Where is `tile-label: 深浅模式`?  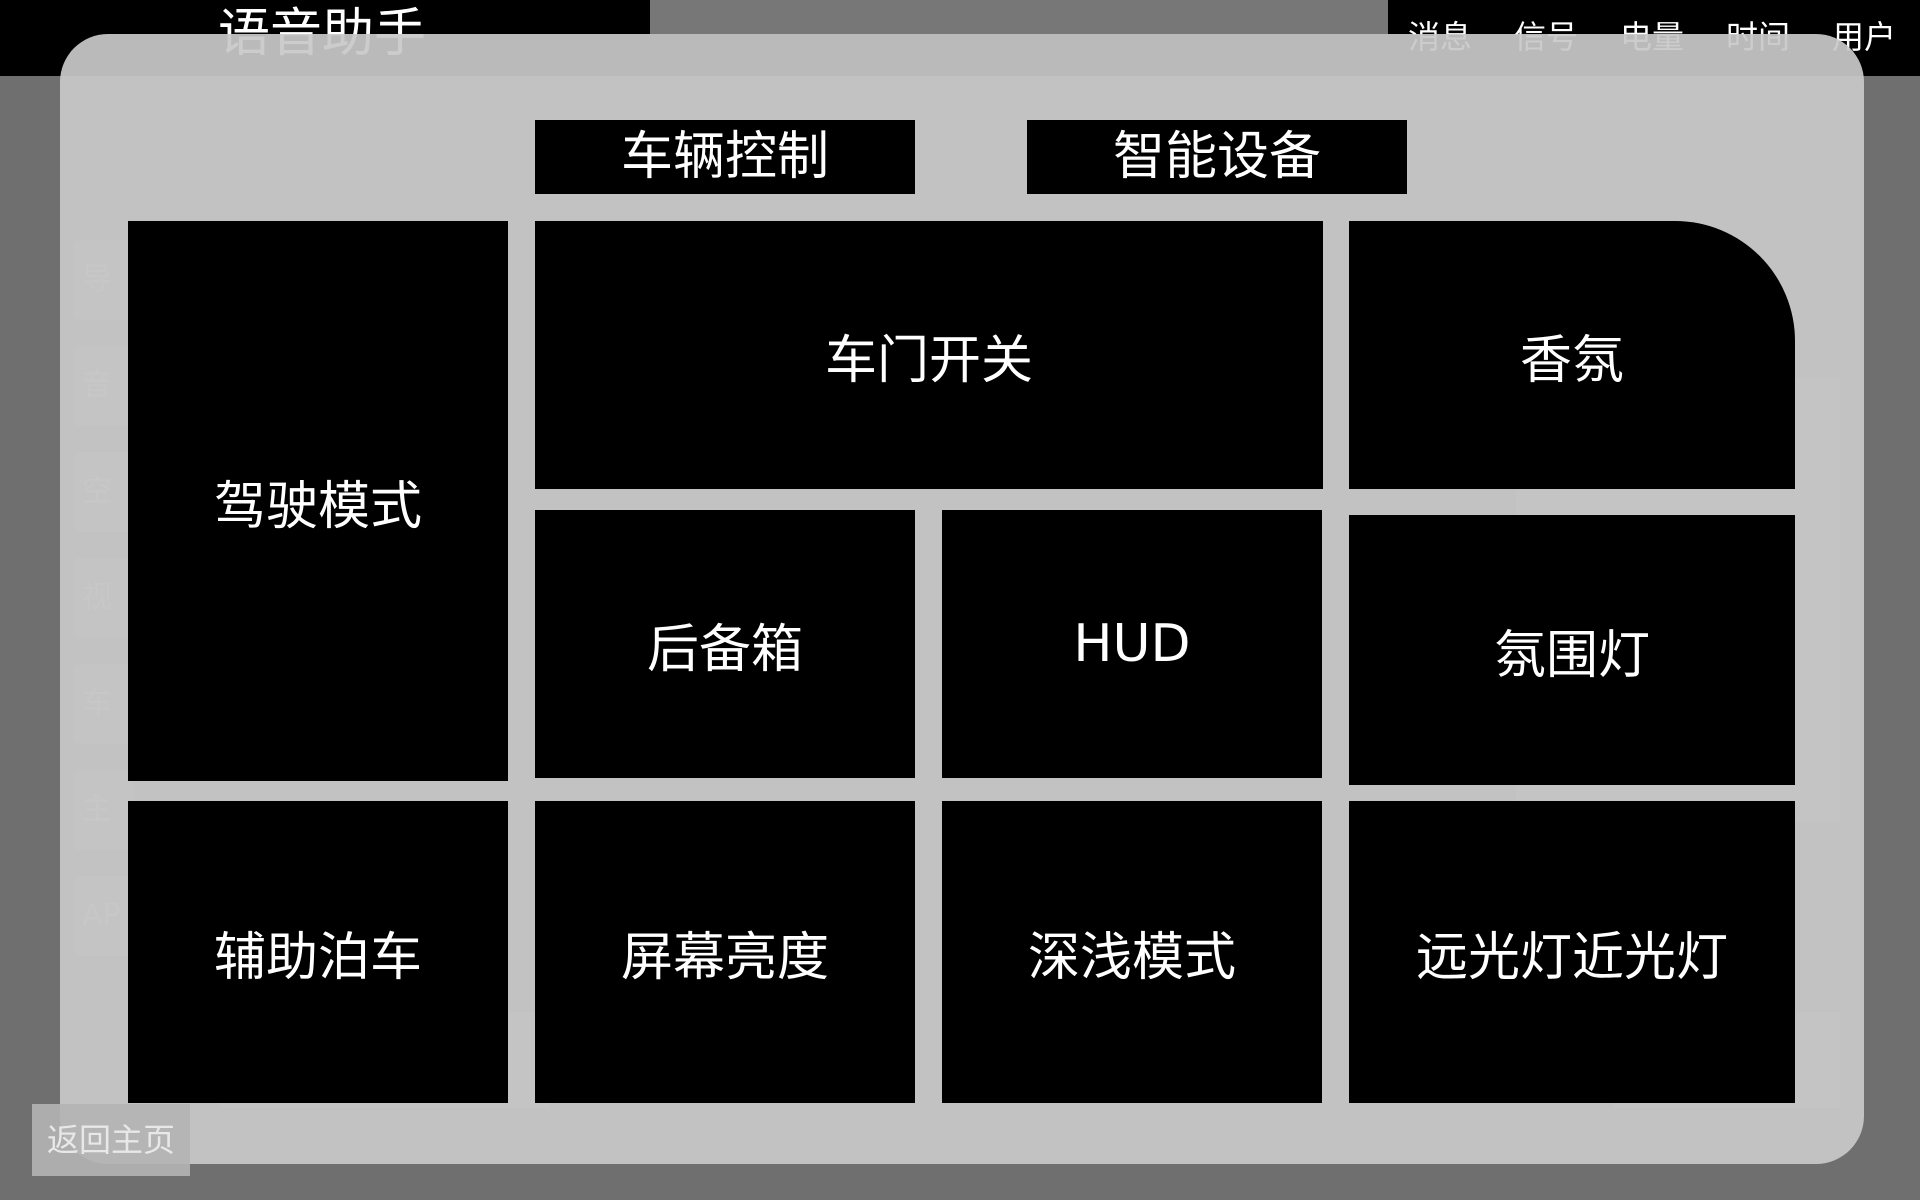
tile-label: 深浅模式 is located at coordinates (1131, 957).